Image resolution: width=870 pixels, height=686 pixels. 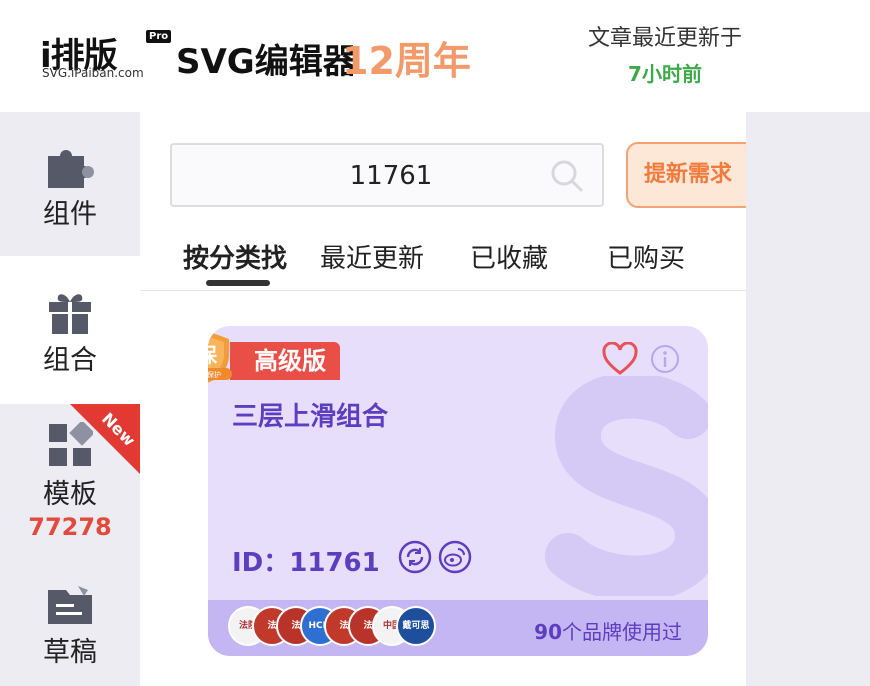 What do you see at coordinates (70, 605) in the screenshot?
I see `draft-folder-icon` at bounding box center [70, 605].